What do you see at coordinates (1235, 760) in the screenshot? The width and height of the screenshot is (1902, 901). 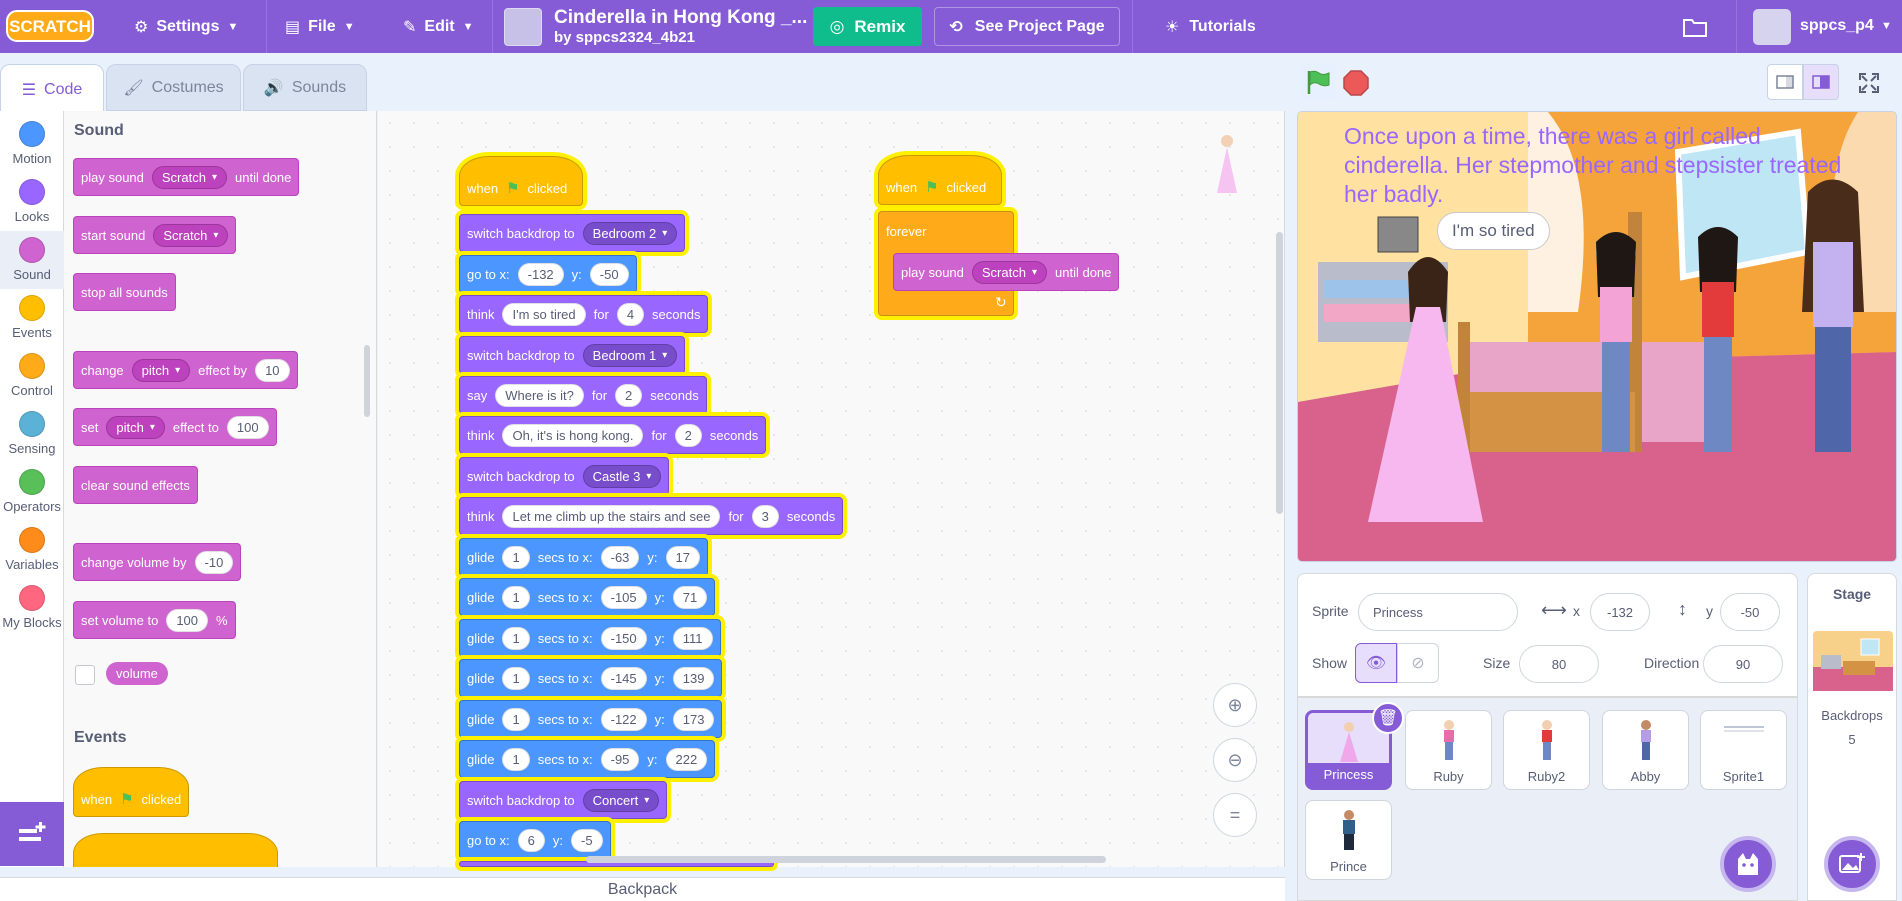 I see `zoom-out-button: ⊖` at bounding box center [1235, 760].